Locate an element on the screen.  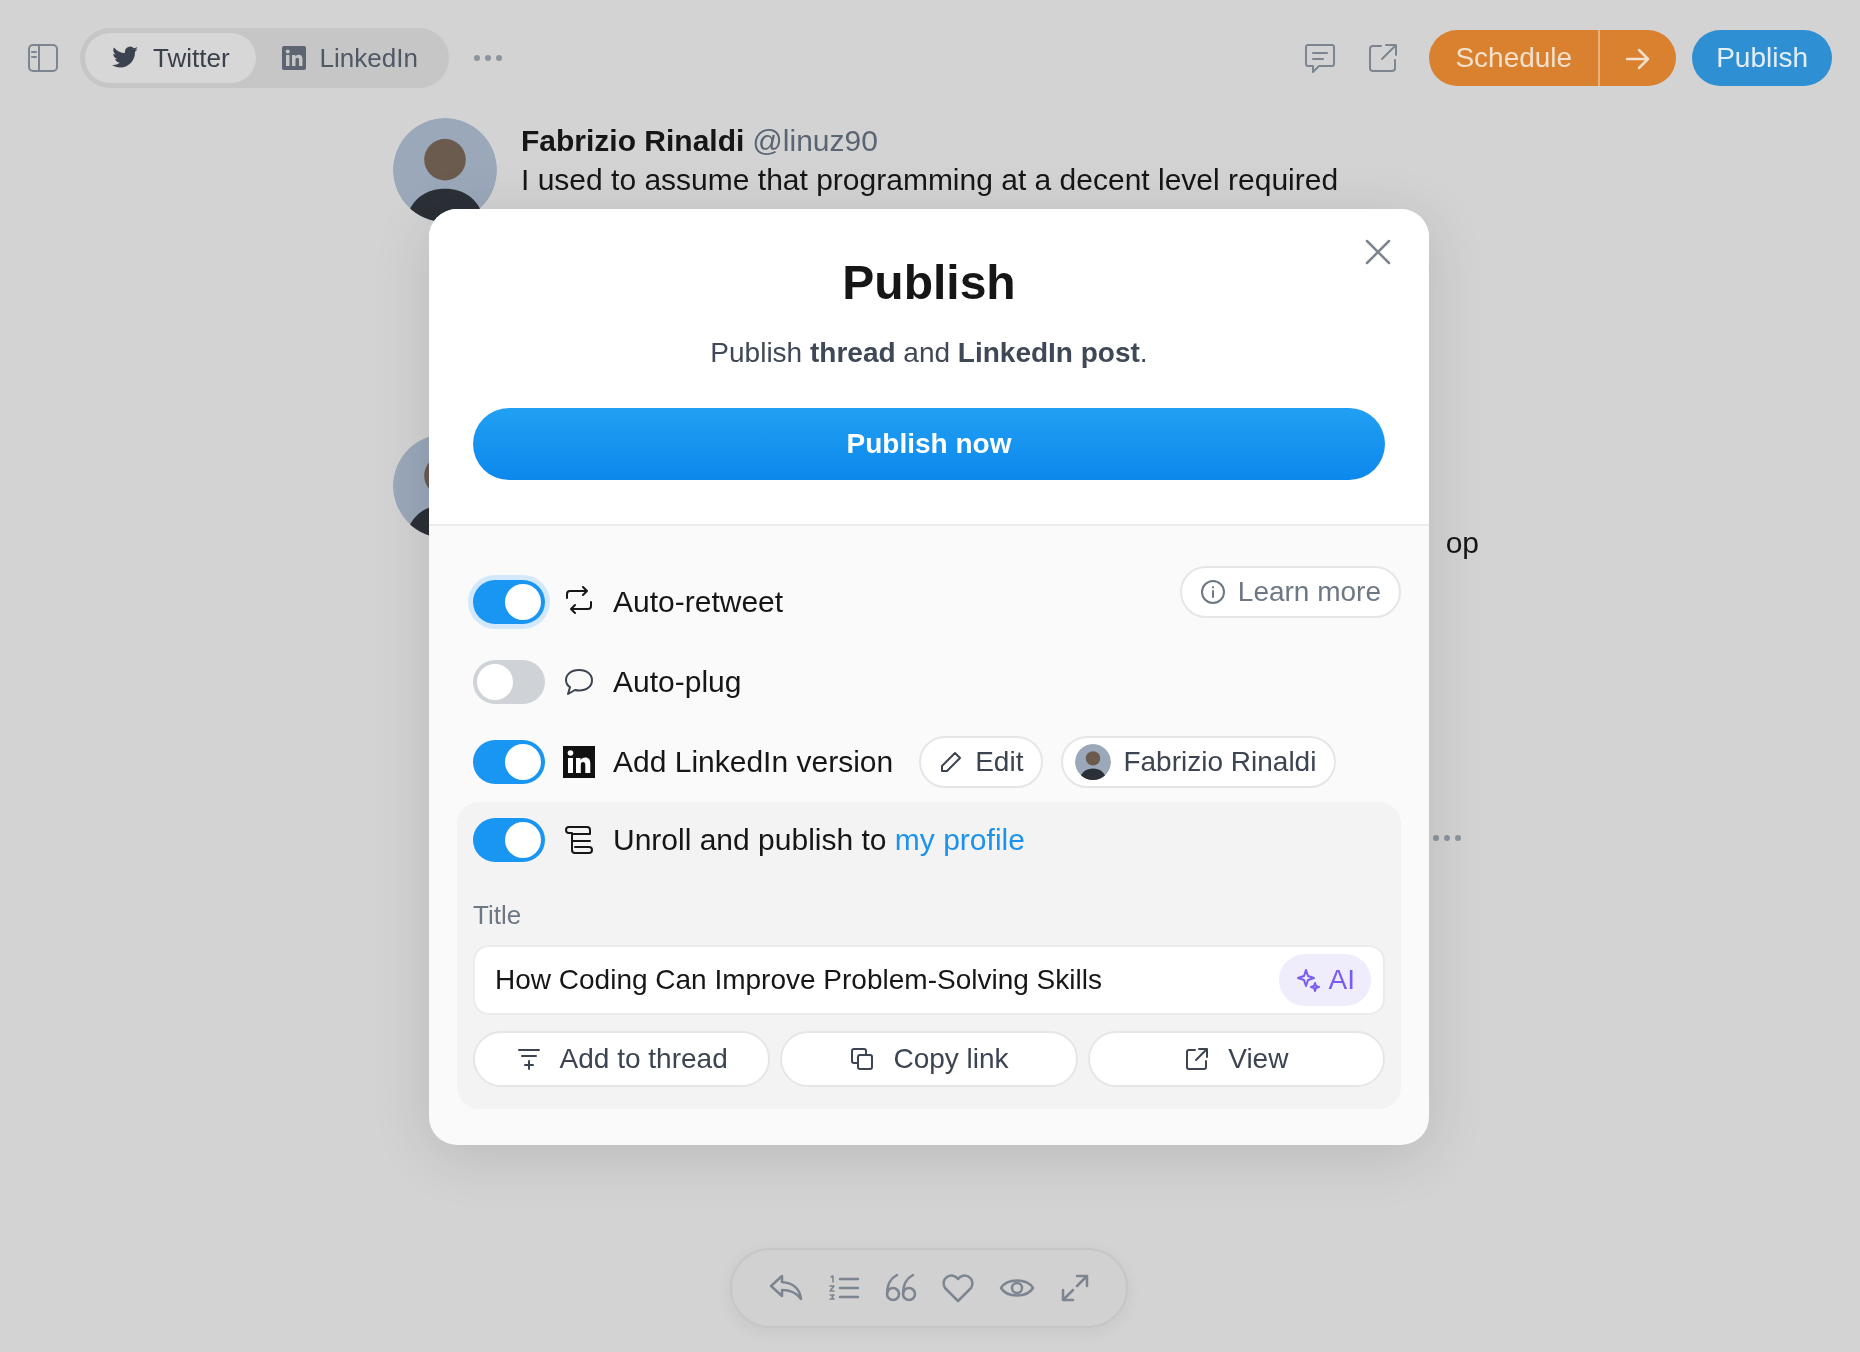
add-button: Add to thread is located at coordinates (622, 1058).